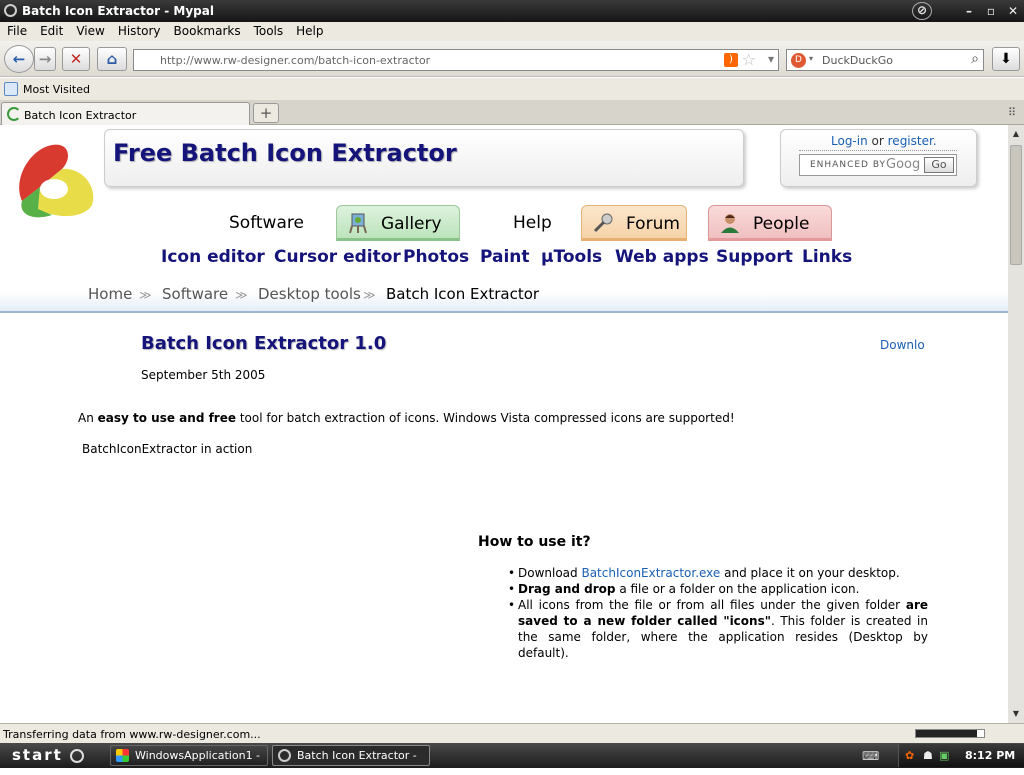  What do you see at coordinates (827, 257) in the screenshot?
I see `subnav-links: Links` at bounding box center [827, 257].